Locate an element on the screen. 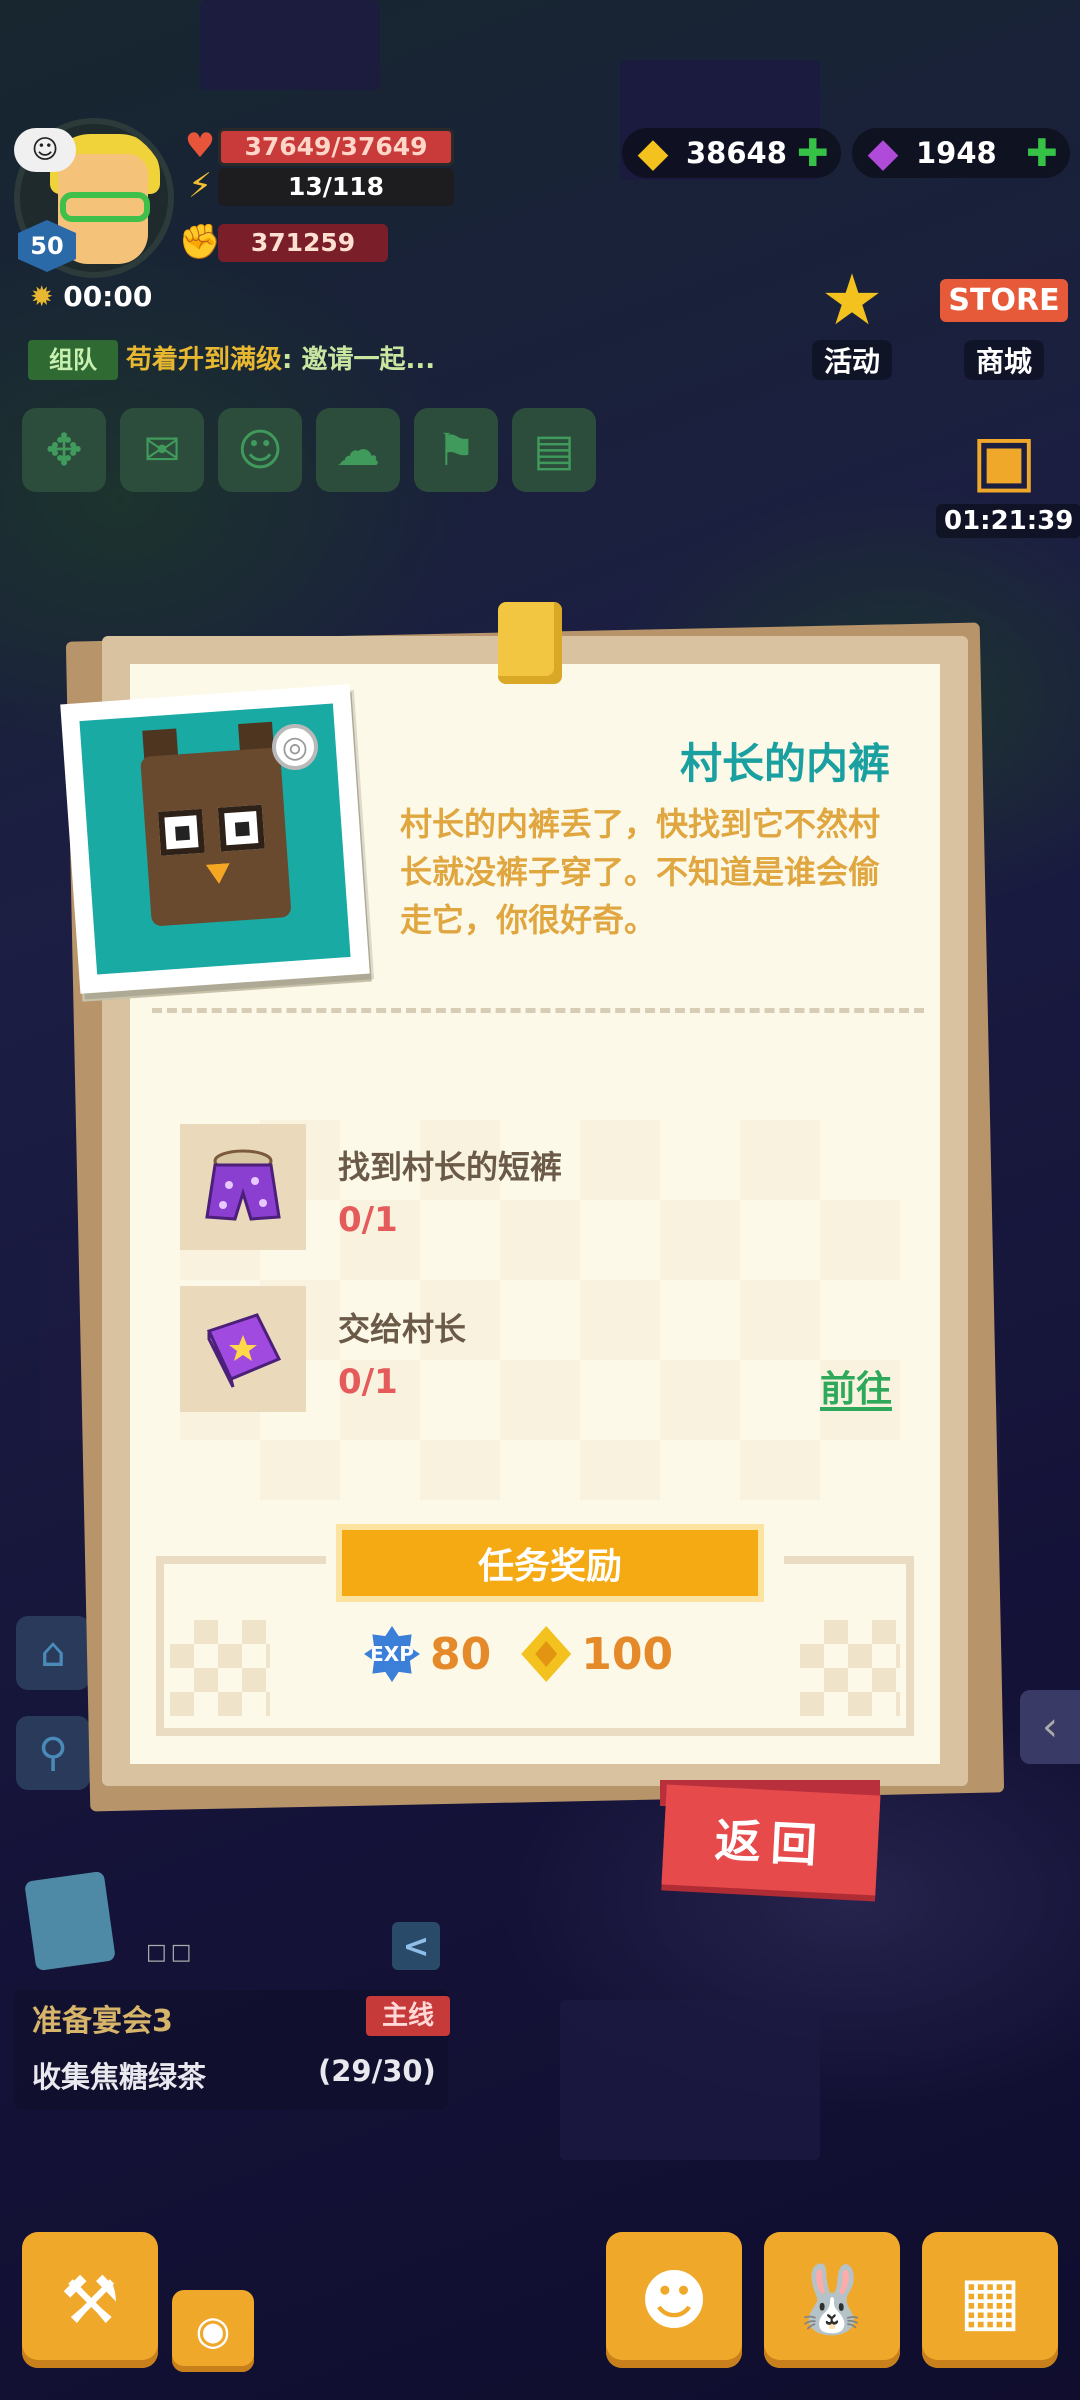  camera-button: ◉ is located at coordinates (213, 2331).